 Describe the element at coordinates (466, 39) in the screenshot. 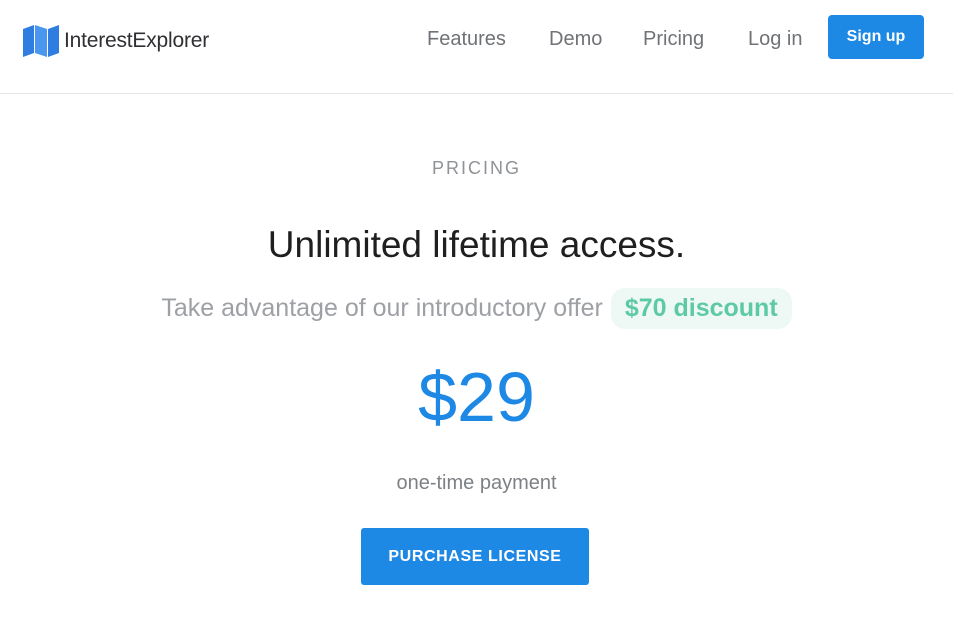

I see `nav-link-features: Features` at that location.